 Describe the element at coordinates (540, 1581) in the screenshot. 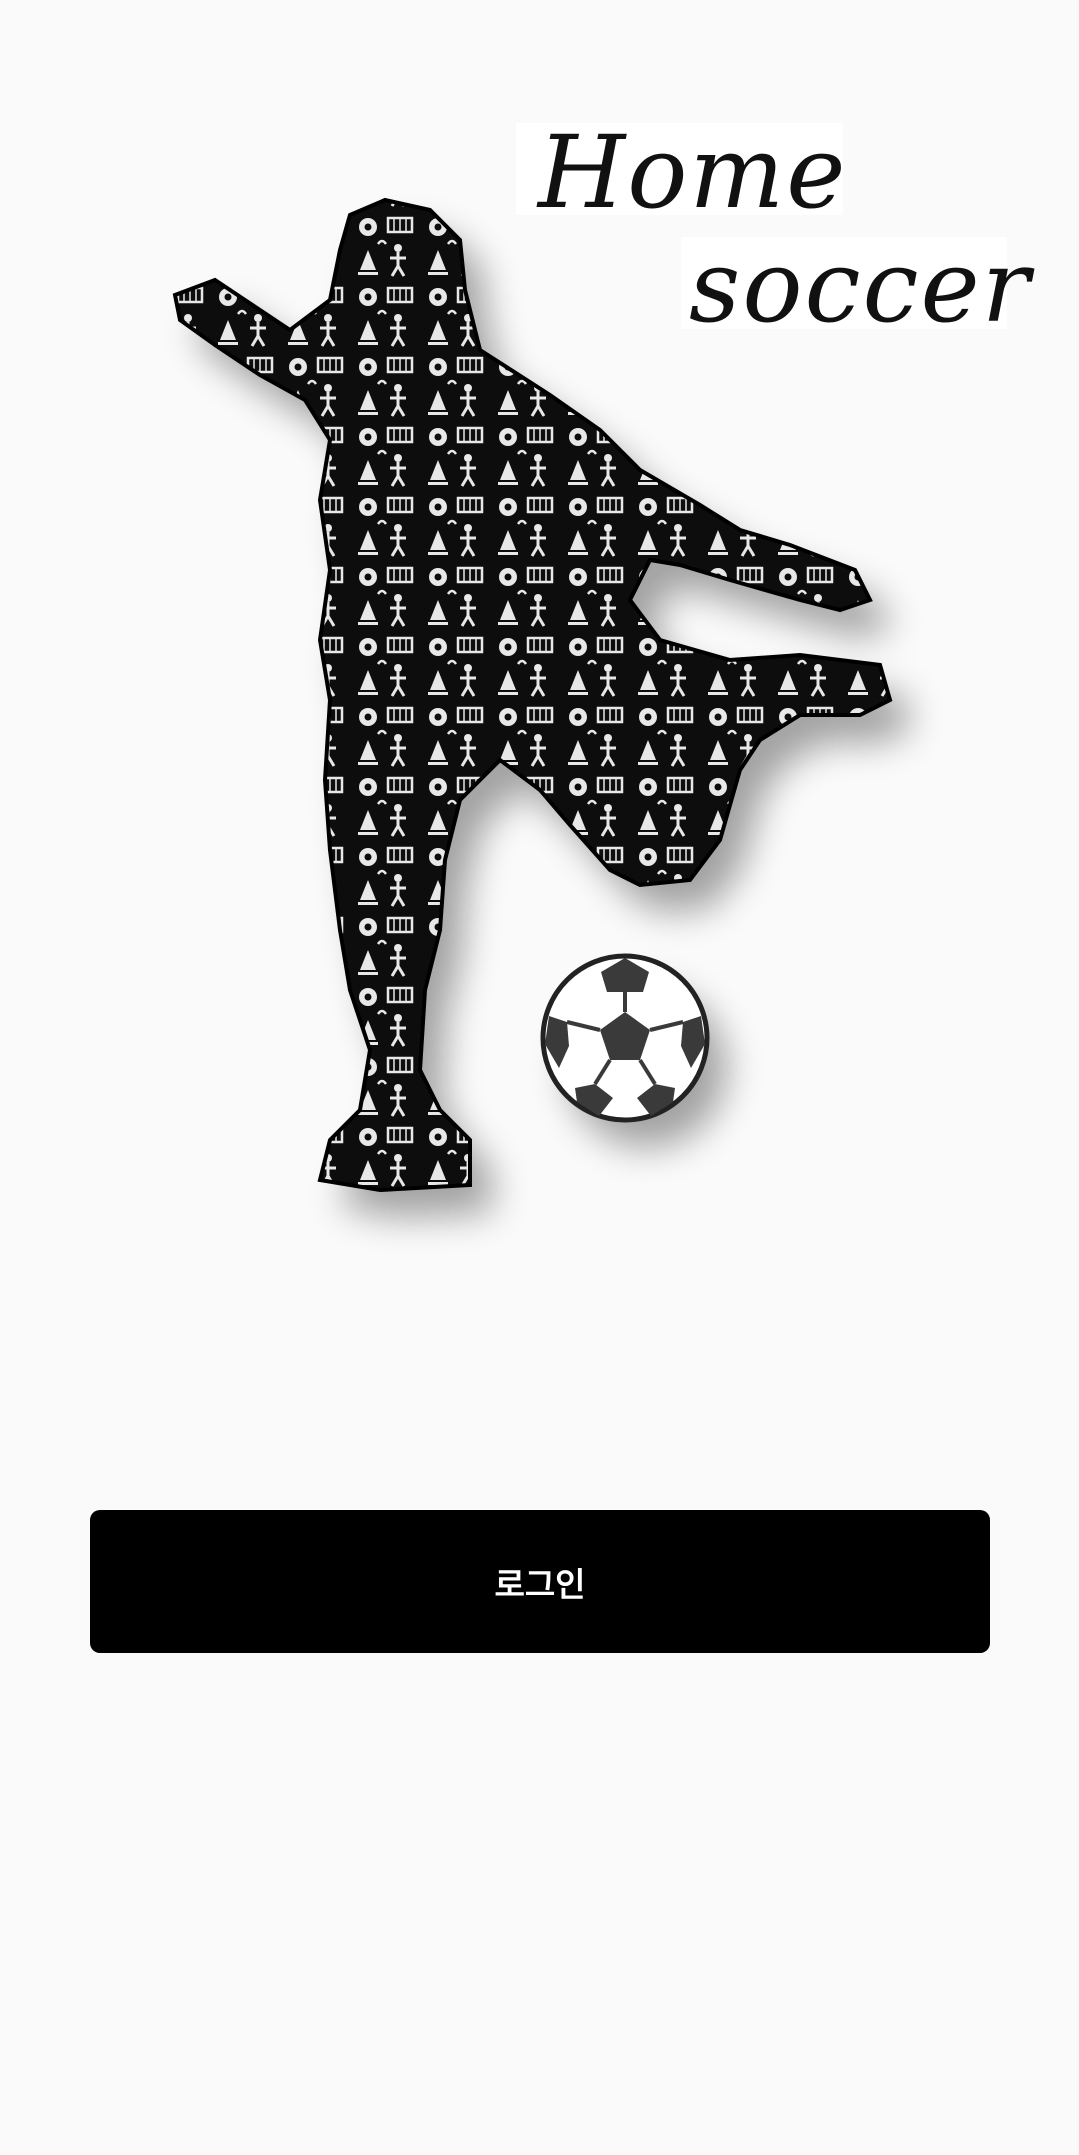

I see `login-button: 로그인` at that location.